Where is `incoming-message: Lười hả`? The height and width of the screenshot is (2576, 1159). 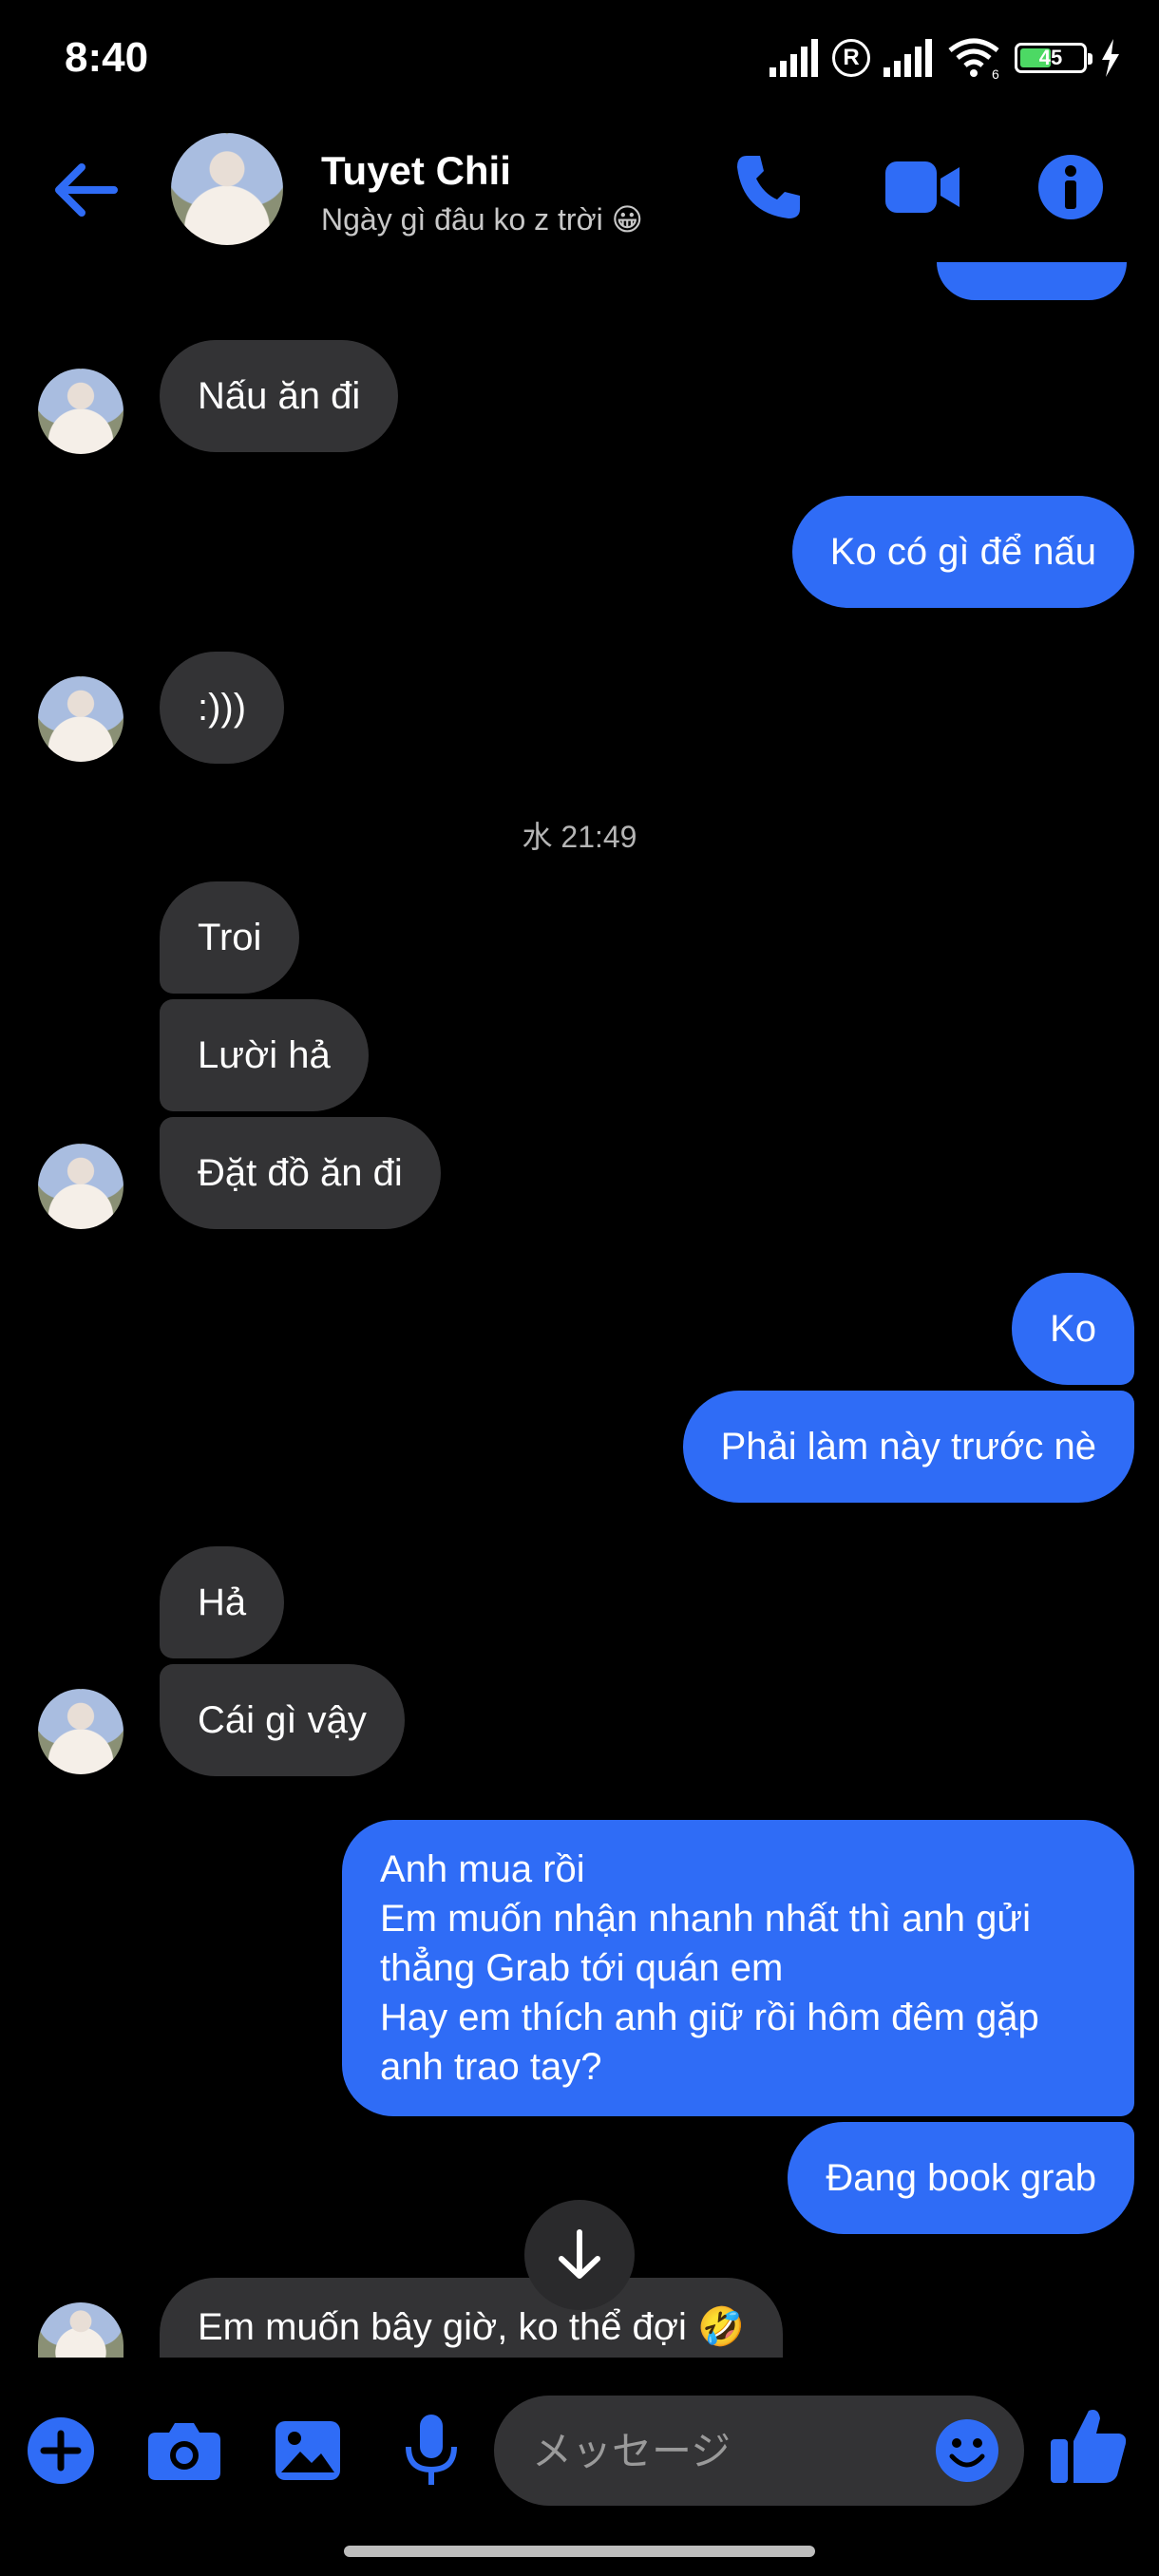 incoming-message: Lười hả is located at coordinates (264, 1055).